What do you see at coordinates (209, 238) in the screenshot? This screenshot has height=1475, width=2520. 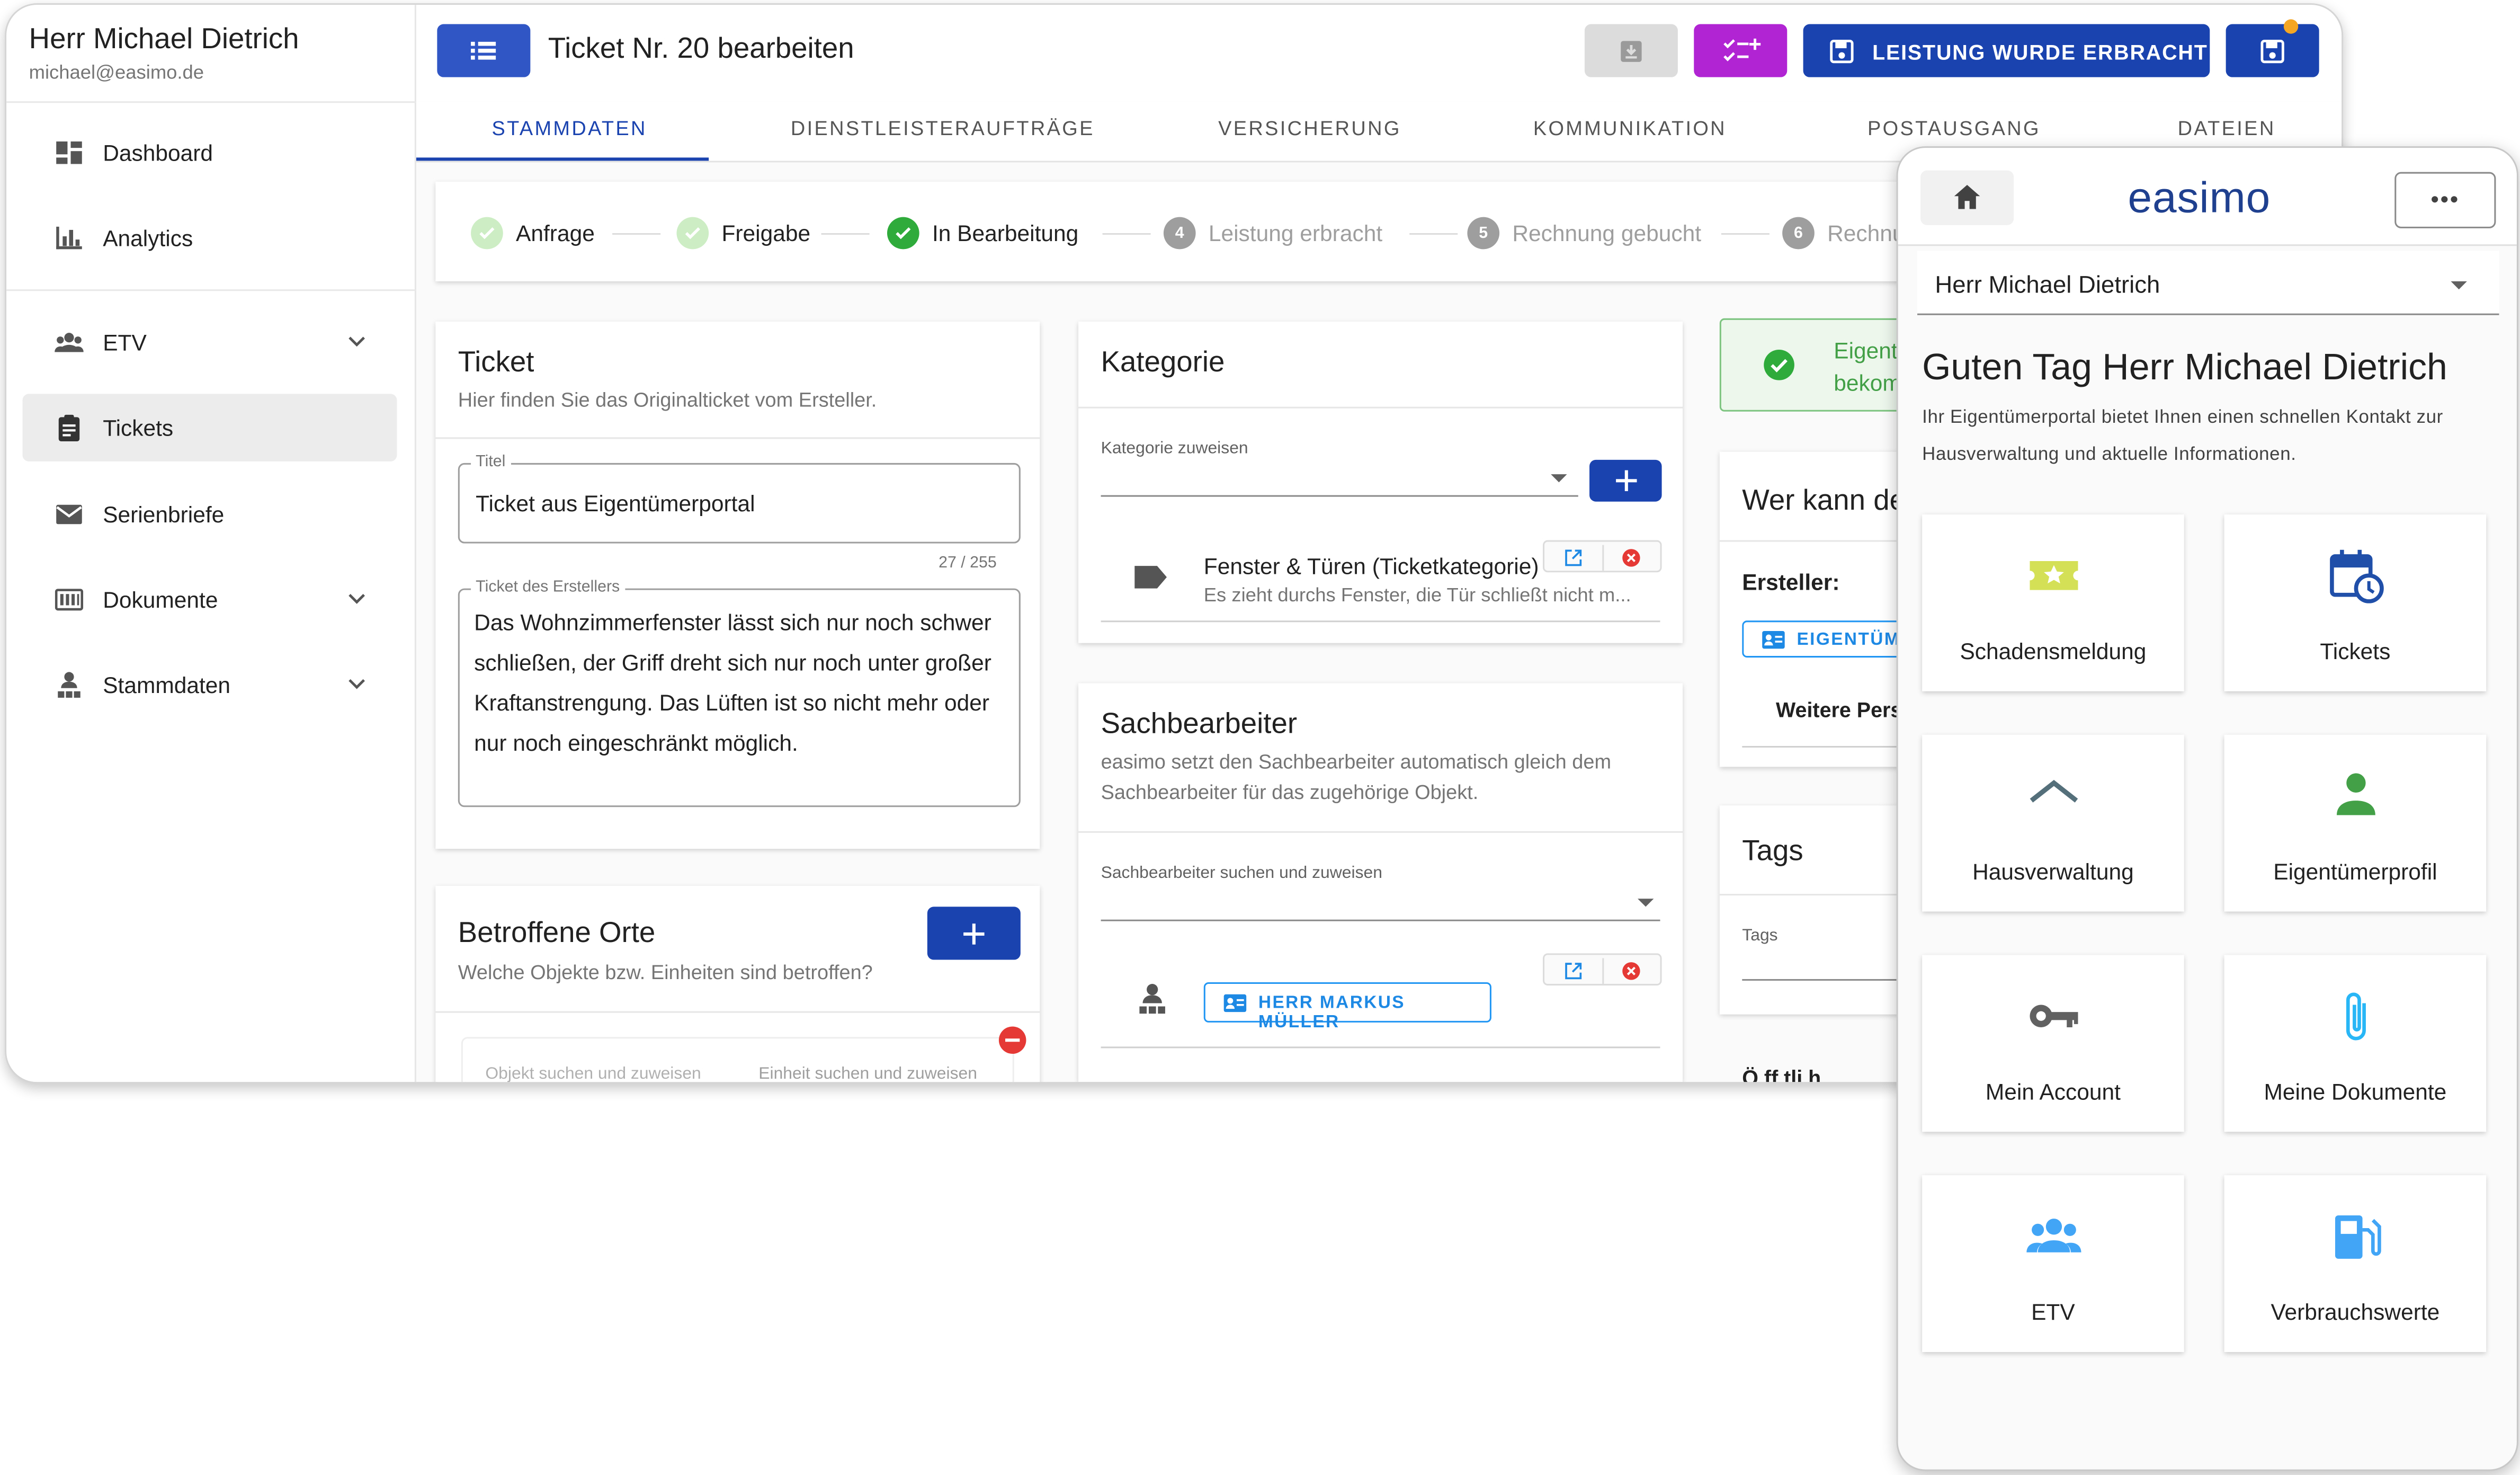 I see `sidebar-item-analytics: Analytics` at bounding box center [209, 238].